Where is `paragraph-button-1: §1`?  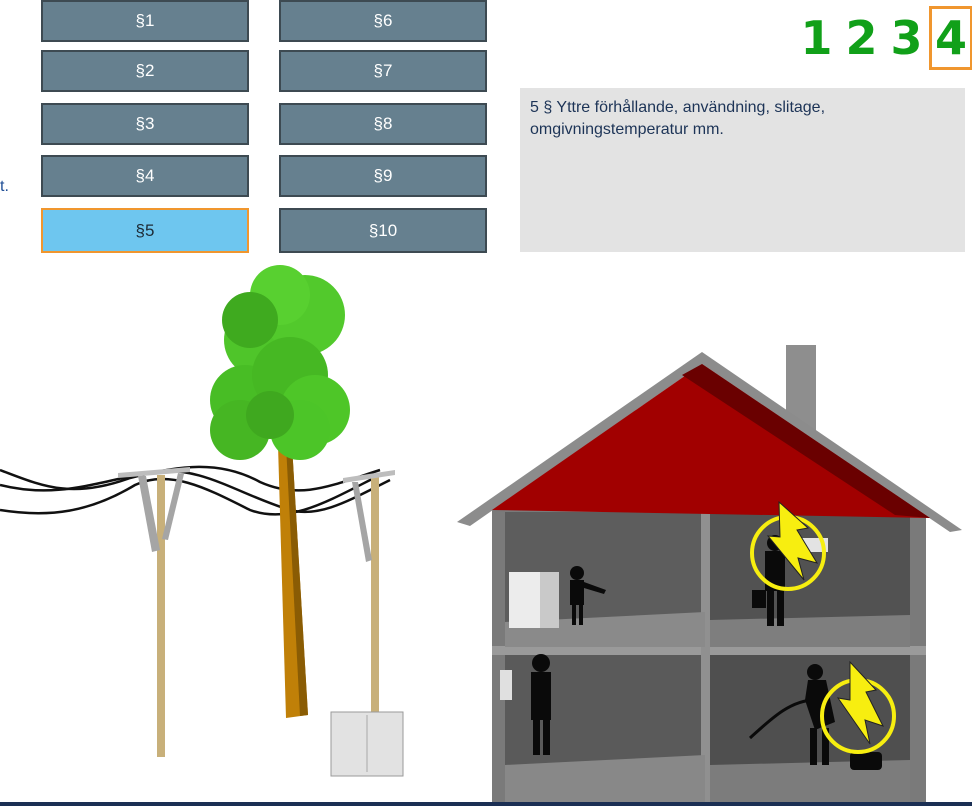
paragraph-button-1: §1 is located at coordinates (145, 21).